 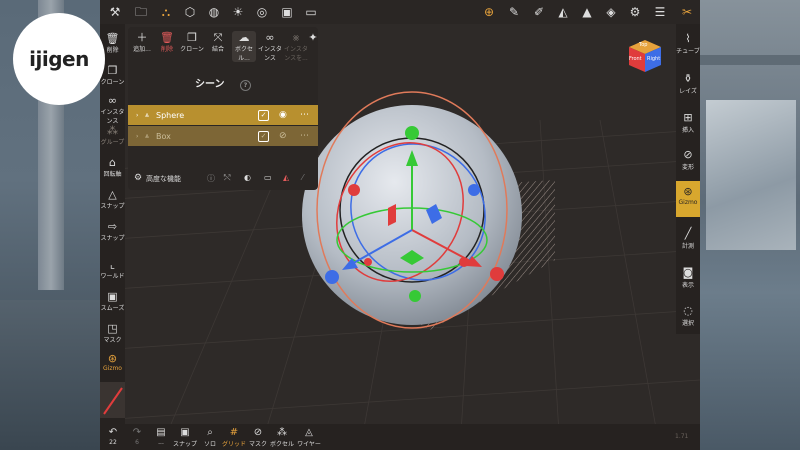 What do you see at coordinates (688, 83) in the screenshot?
I see `right-lathe: ⚱ レイズ` at bounding box center [688, 83].